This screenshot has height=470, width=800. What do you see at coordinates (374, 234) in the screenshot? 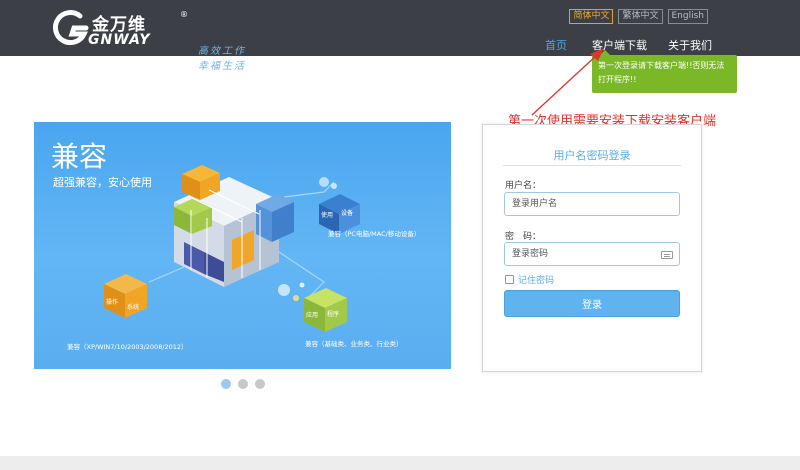
I see `caption-device-compat: 兼容（PC电脑/MAC/移动设备）` at bounding box center [374, 234].